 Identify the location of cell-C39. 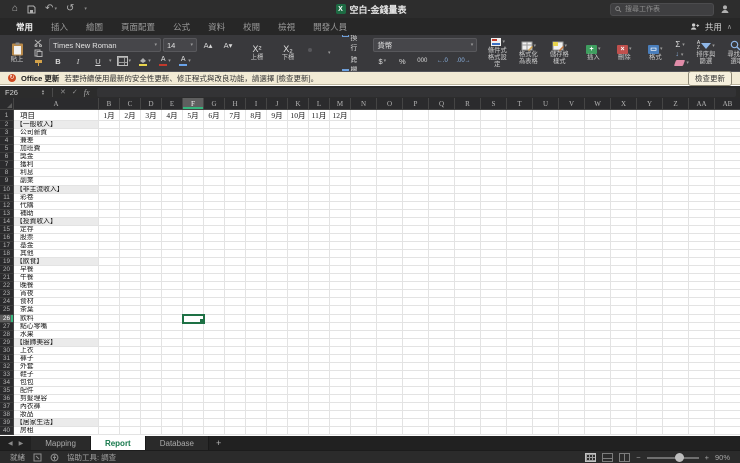
(130, 423).